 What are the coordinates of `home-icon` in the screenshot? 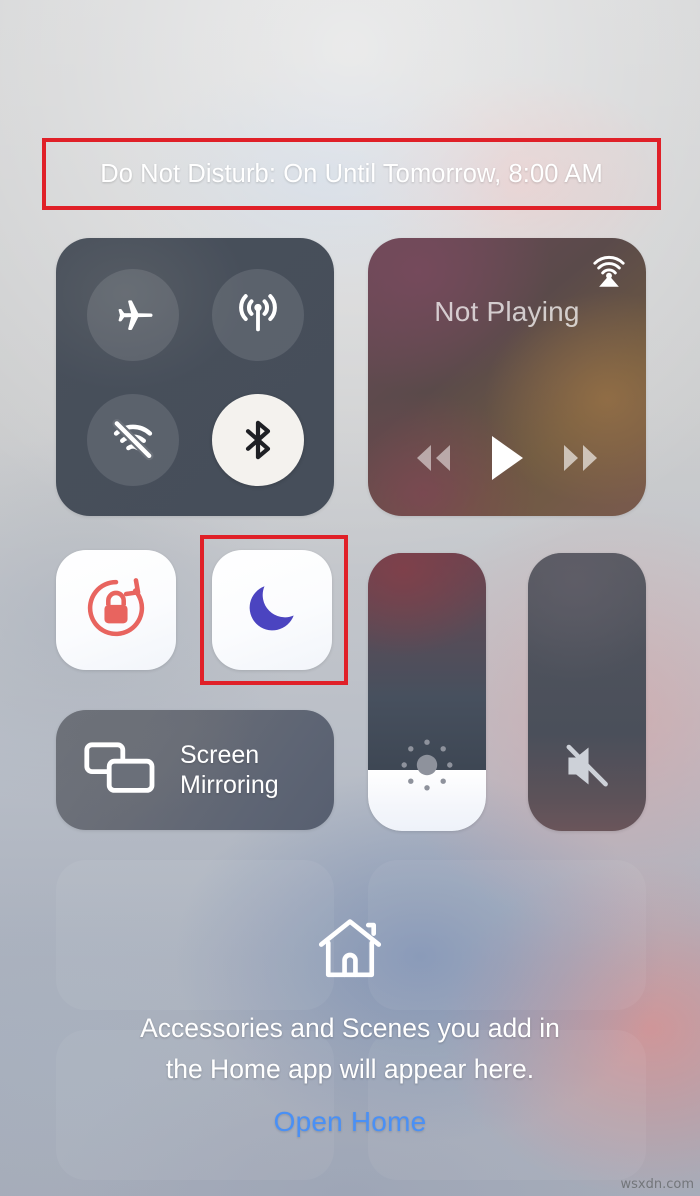 It's located at (350, 950).